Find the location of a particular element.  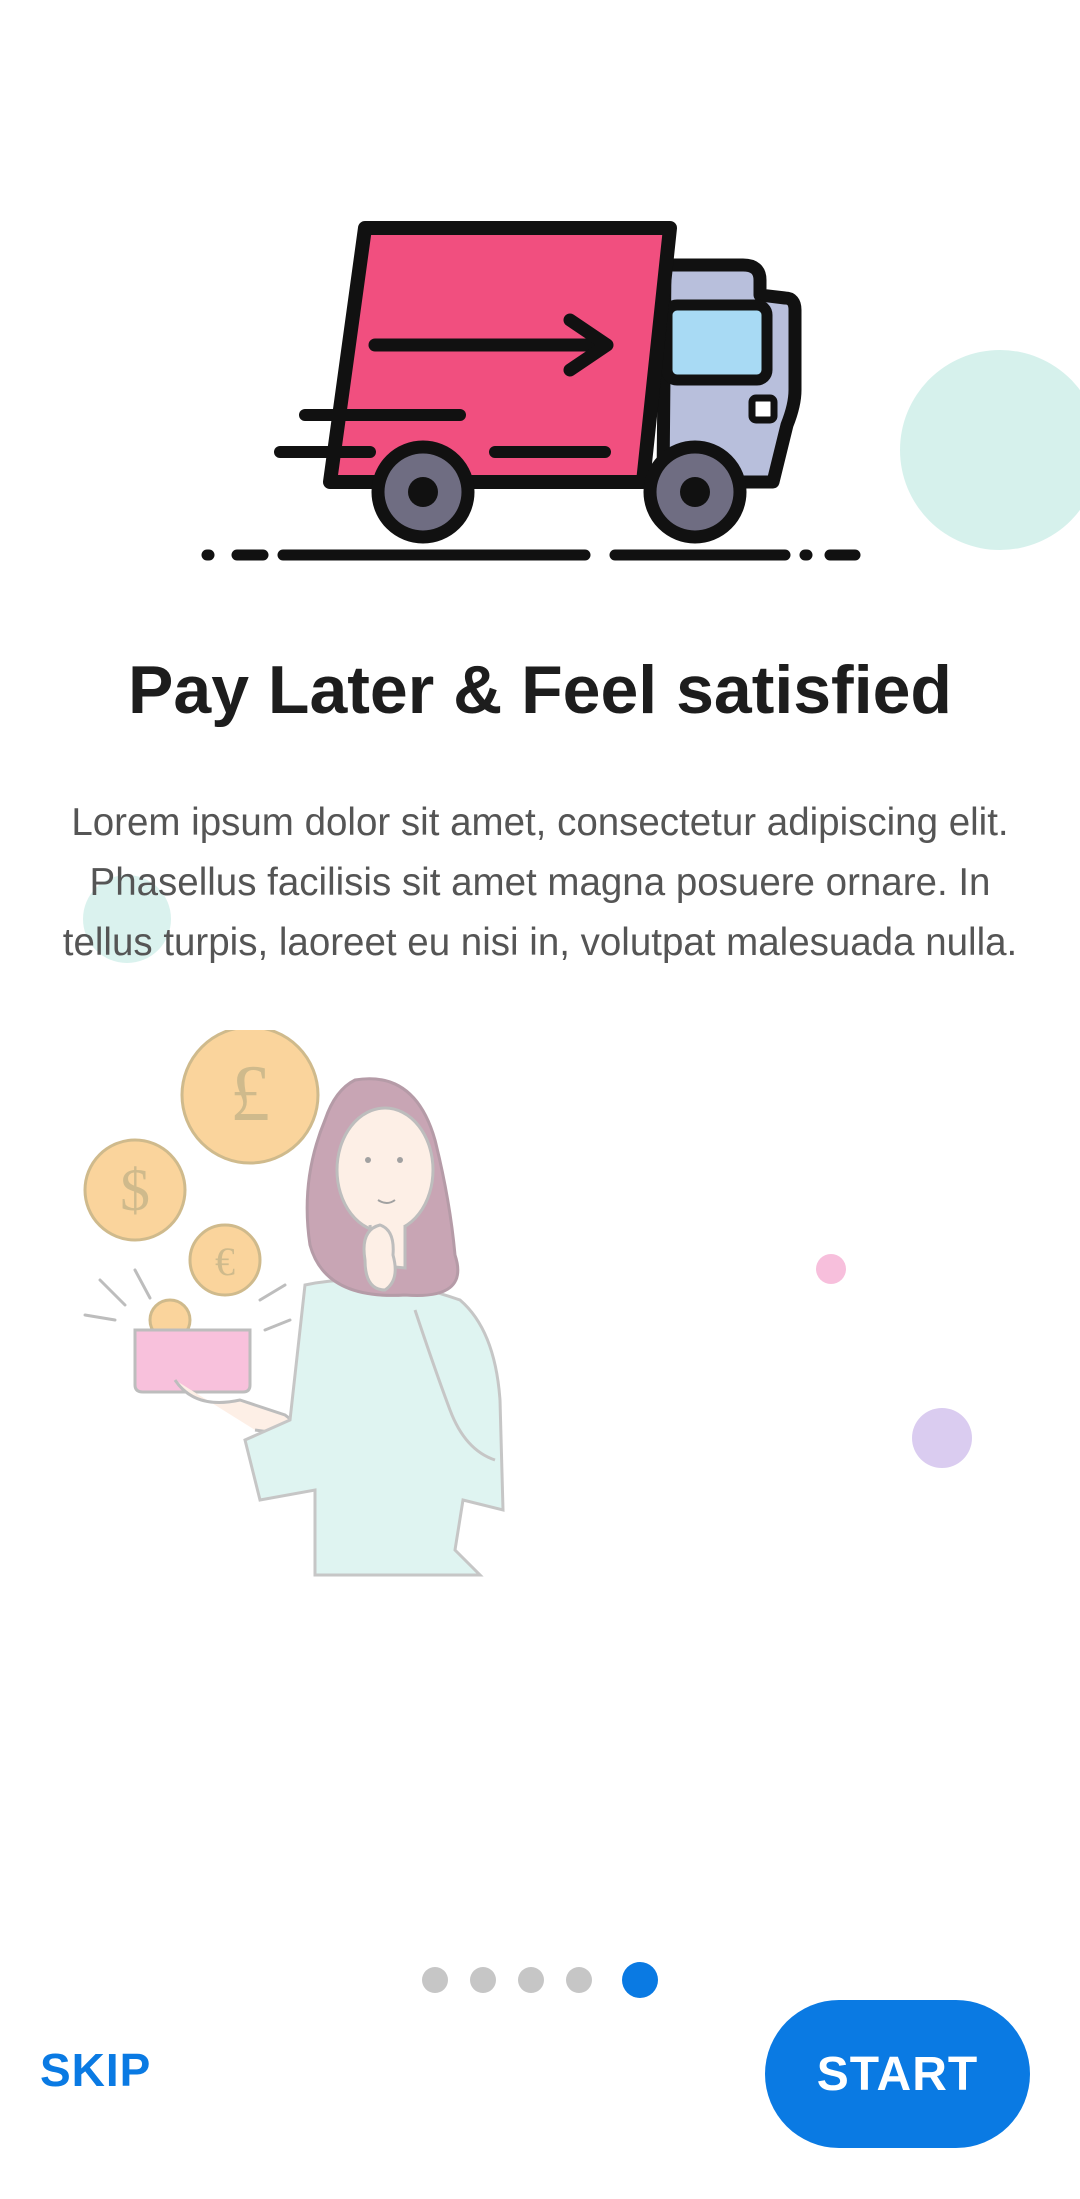

page-dot-active is located at coordinates (640, 1980).